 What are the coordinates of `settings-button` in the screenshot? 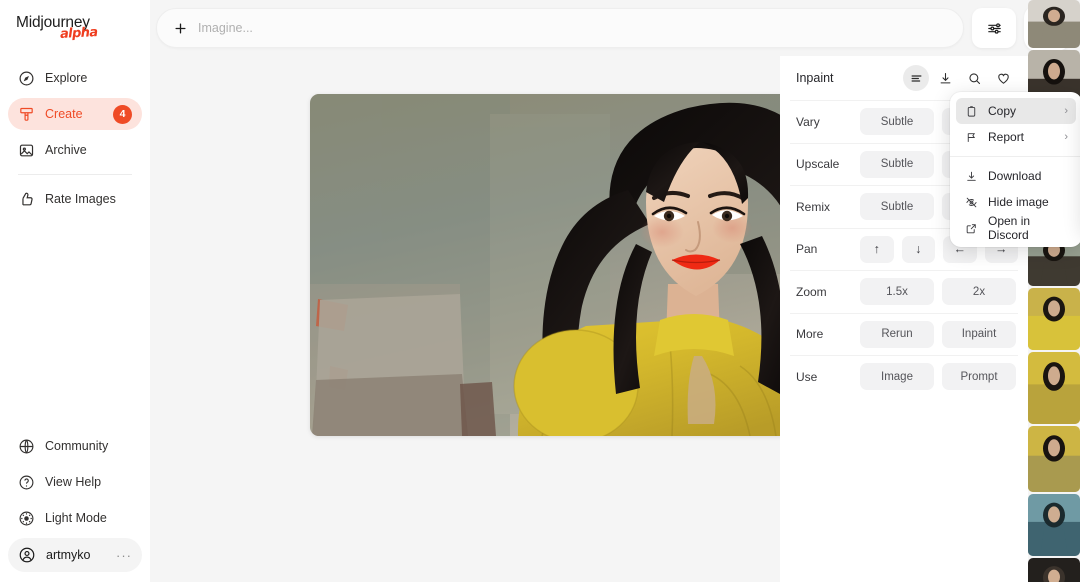 It's located at (994, 28).